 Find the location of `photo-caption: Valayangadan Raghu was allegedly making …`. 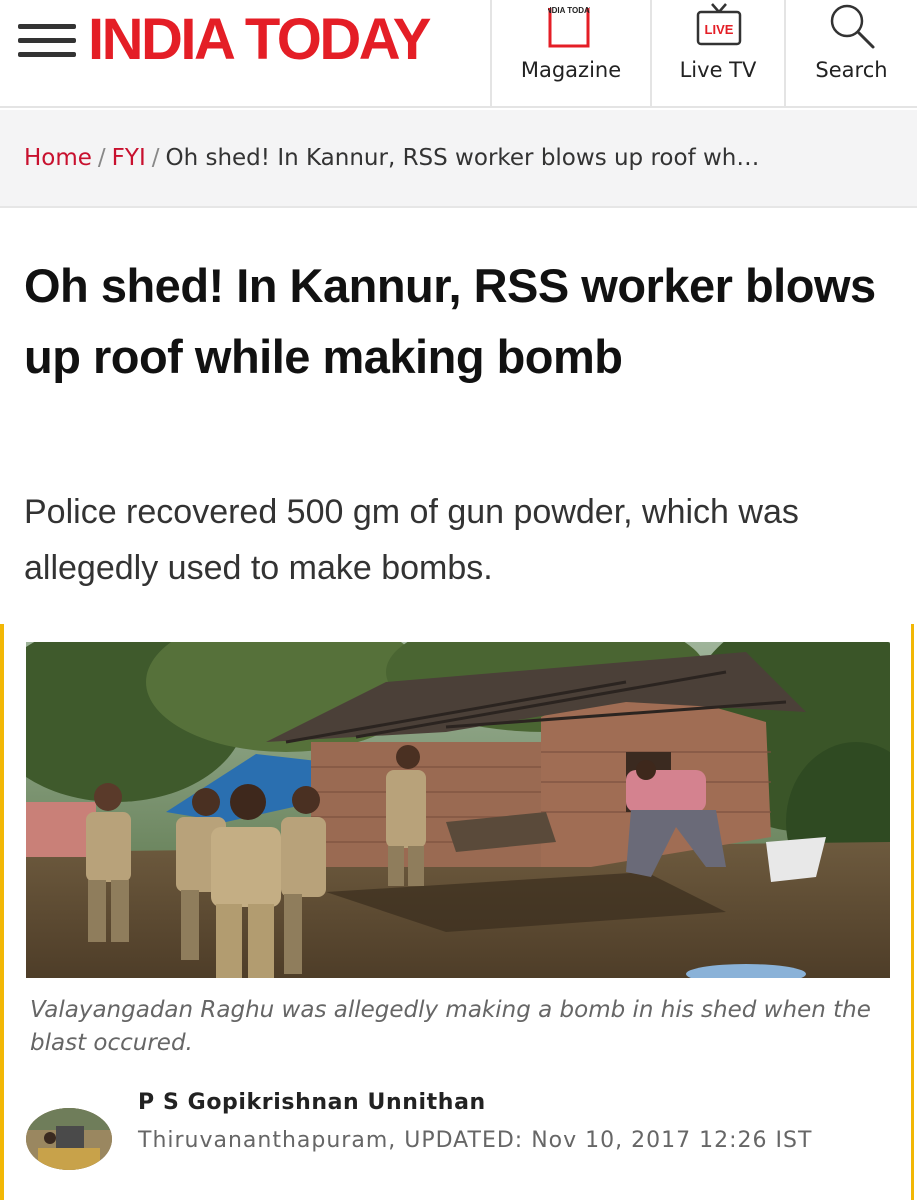

photo-caption: Valayangadan Raghu was allegedly making … is located at coordinates (450, 1026).